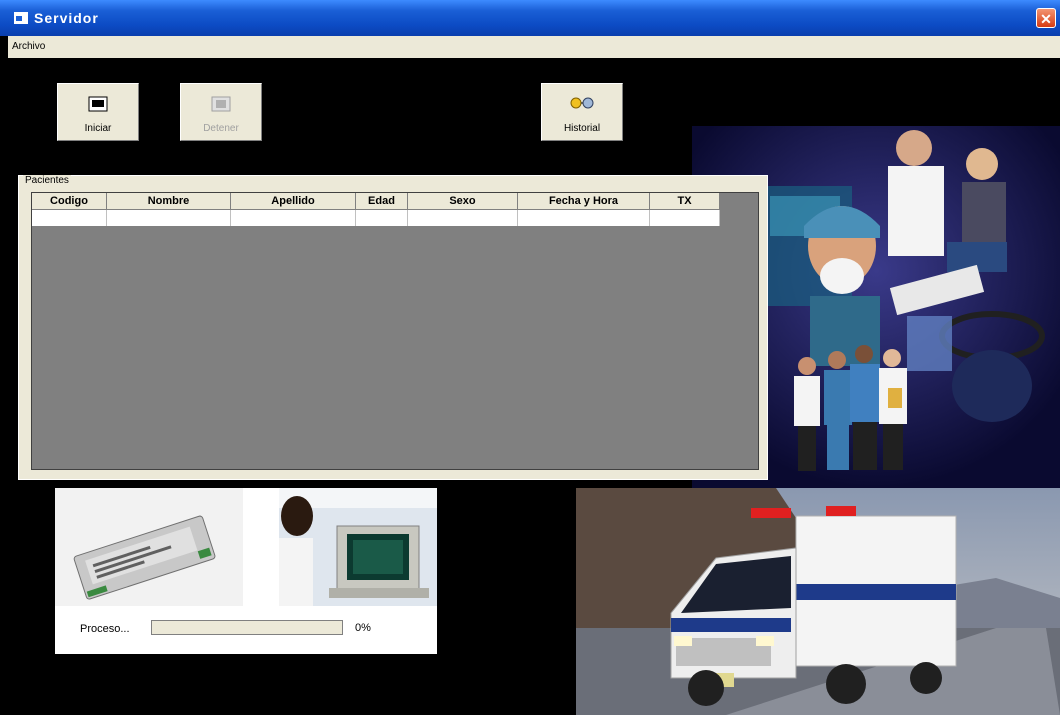  I want to click on window-title: Servidor, so click(66, 18).